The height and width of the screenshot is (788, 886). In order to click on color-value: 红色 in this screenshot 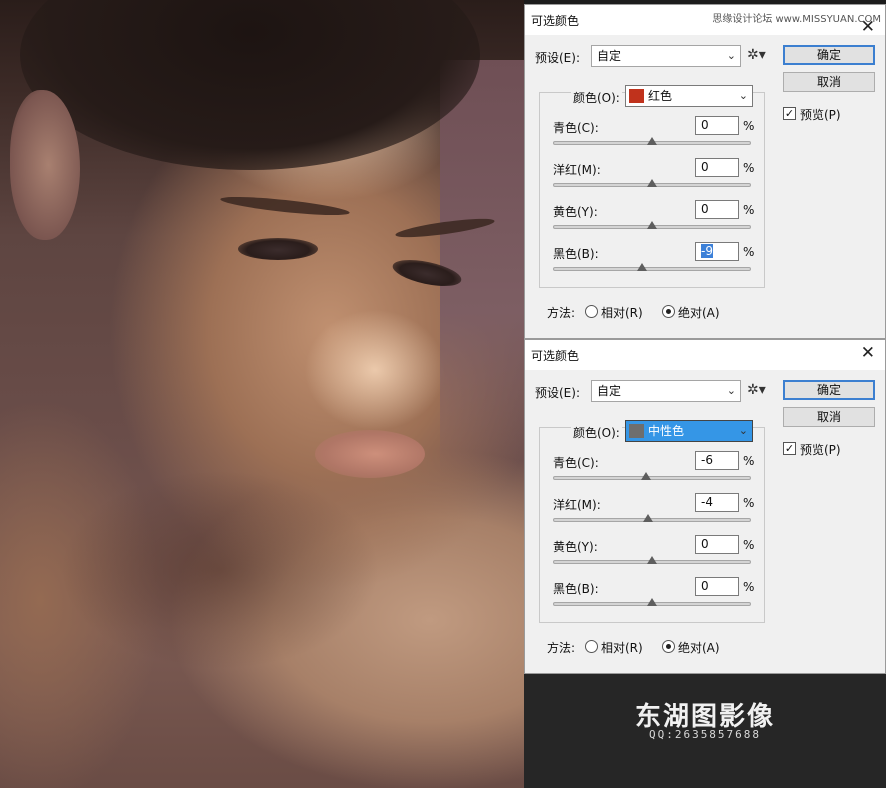, I will do `click(660, 96)`.